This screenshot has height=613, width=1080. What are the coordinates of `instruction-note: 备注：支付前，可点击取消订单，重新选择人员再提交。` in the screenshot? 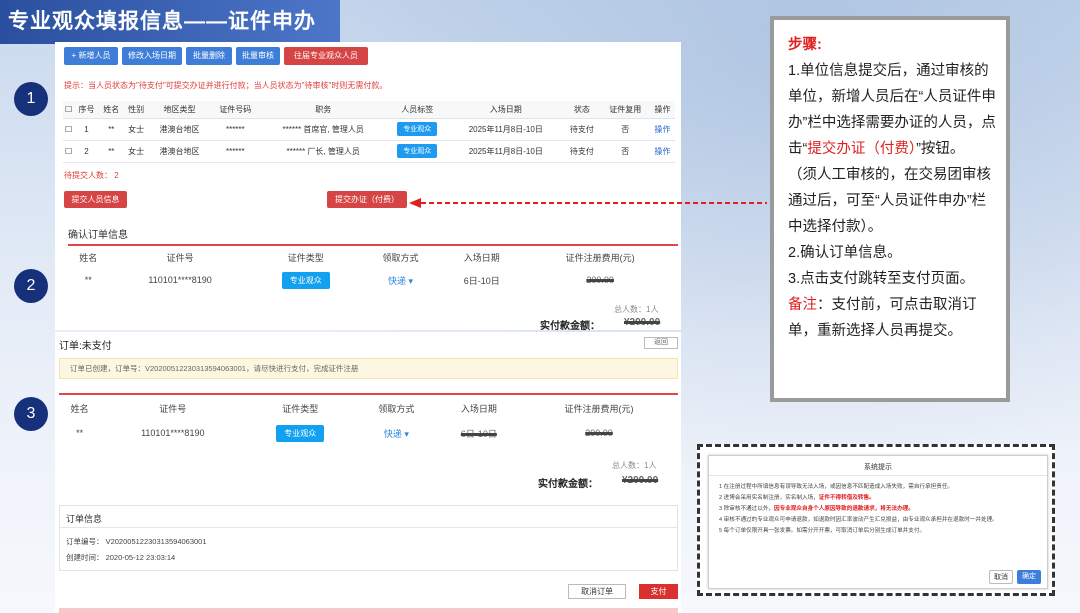 It's located at (892, 318).